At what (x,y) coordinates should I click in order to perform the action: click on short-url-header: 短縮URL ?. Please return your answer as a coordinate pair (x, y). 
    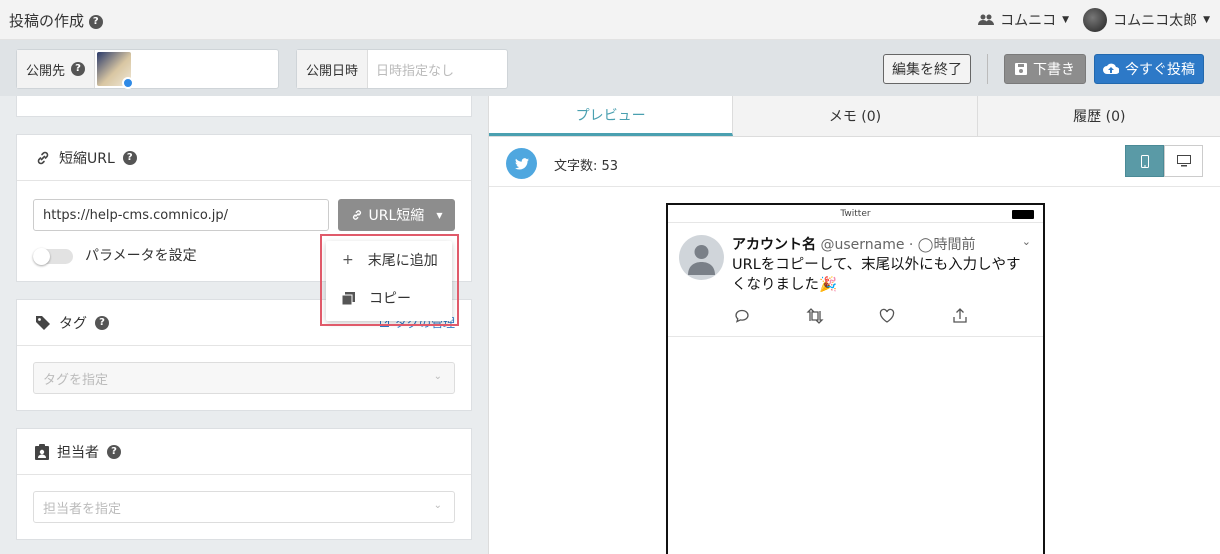
    Looking at the image, I should click on (244, 158).